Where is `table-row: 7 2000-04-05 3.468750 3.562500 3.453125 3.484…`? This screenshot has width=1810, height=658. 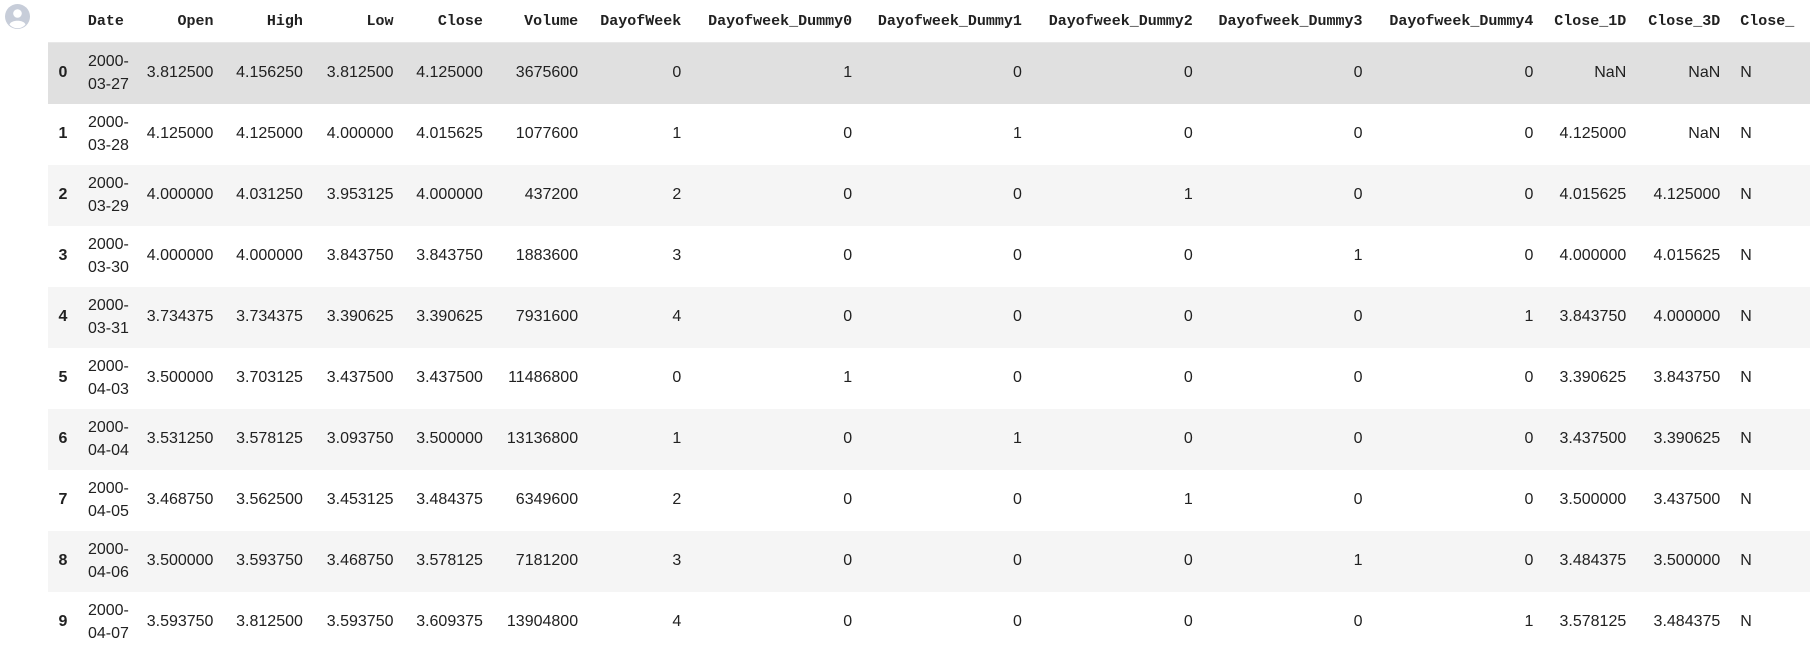 table-row: 7 2000-04-05 3.468750 3.562500 3.453125 3.484… is located at coordinates (929, 500).